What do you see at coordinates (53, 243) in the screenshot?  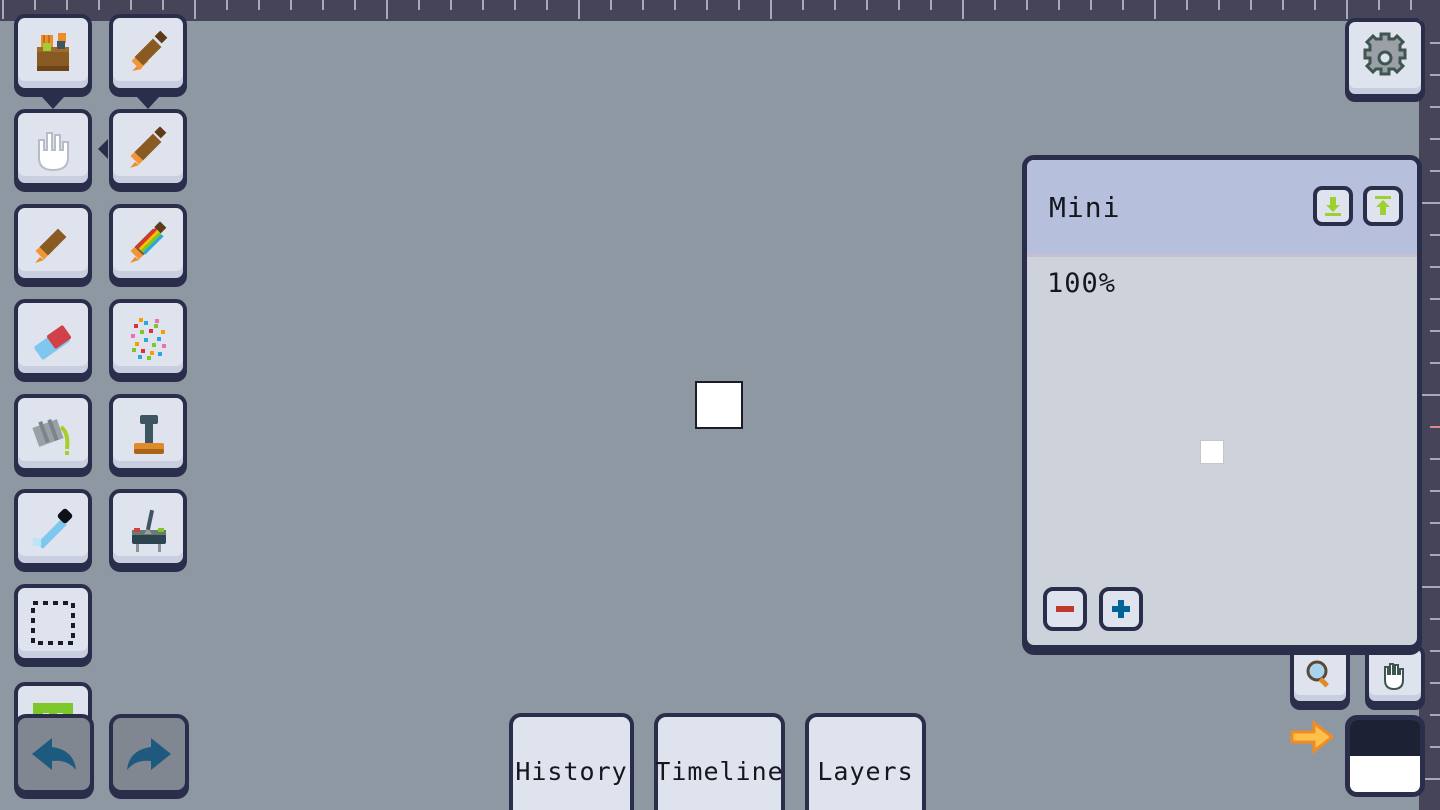 I see `tool-marker` at bounding box center [53, 243].